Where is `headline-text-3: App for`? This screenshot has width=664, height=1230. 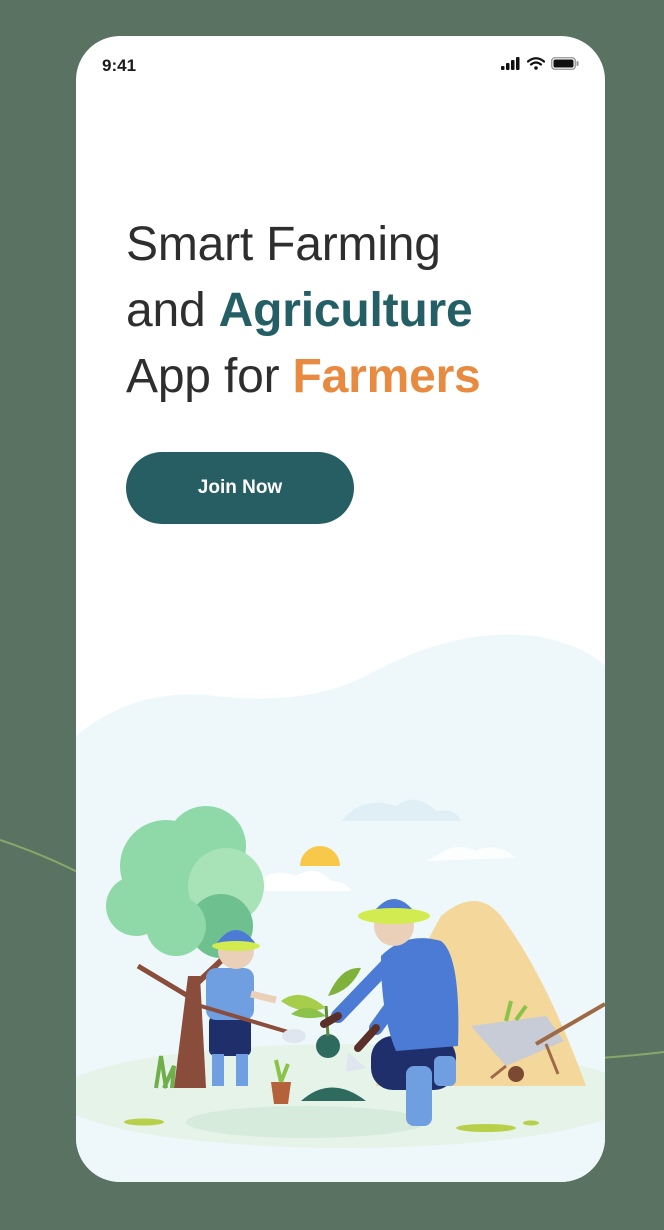 headline-text-3: App for is located at coordinates (209, 376).